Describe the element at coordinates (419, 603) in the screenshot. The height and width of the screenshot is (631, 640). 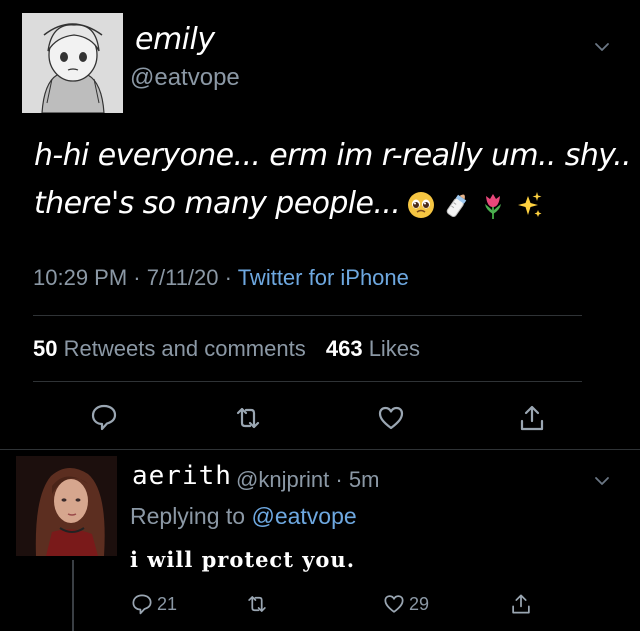
I see `reply-like-count: 29` at that location.